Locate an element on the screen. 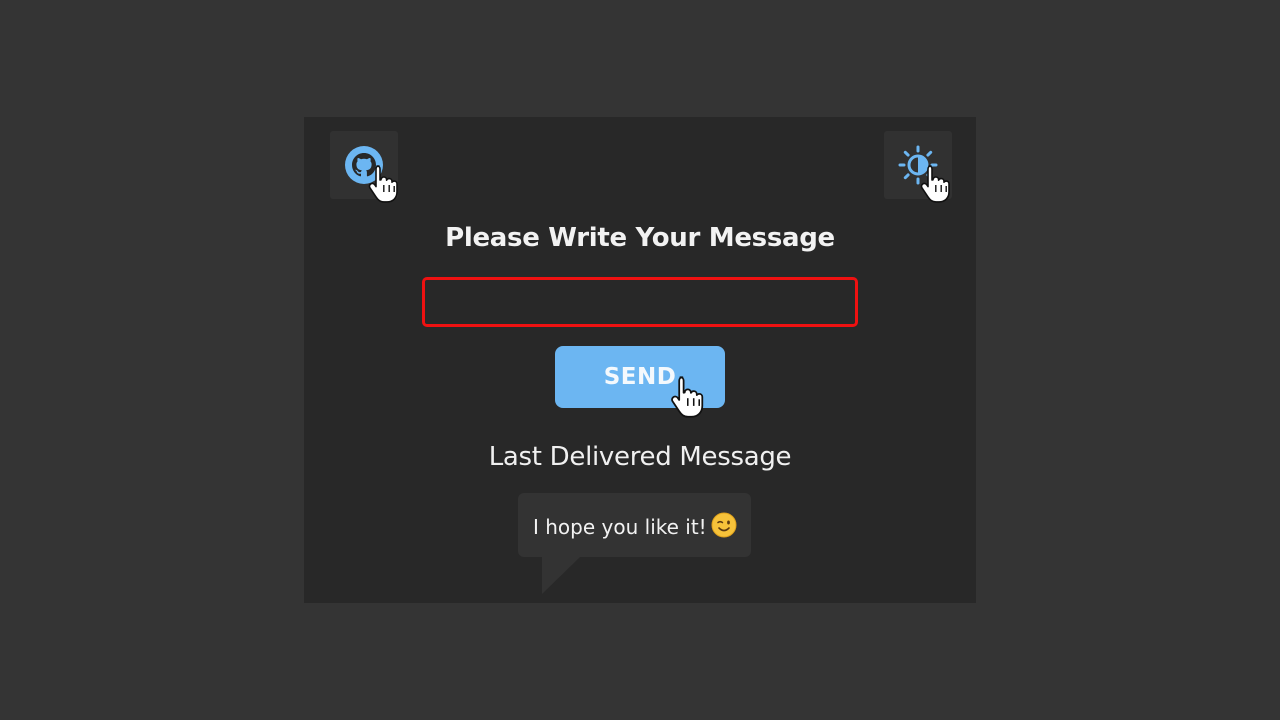 The height and width of the screenshot is (720, 1280). github-button is located at coordinates (364, 167).